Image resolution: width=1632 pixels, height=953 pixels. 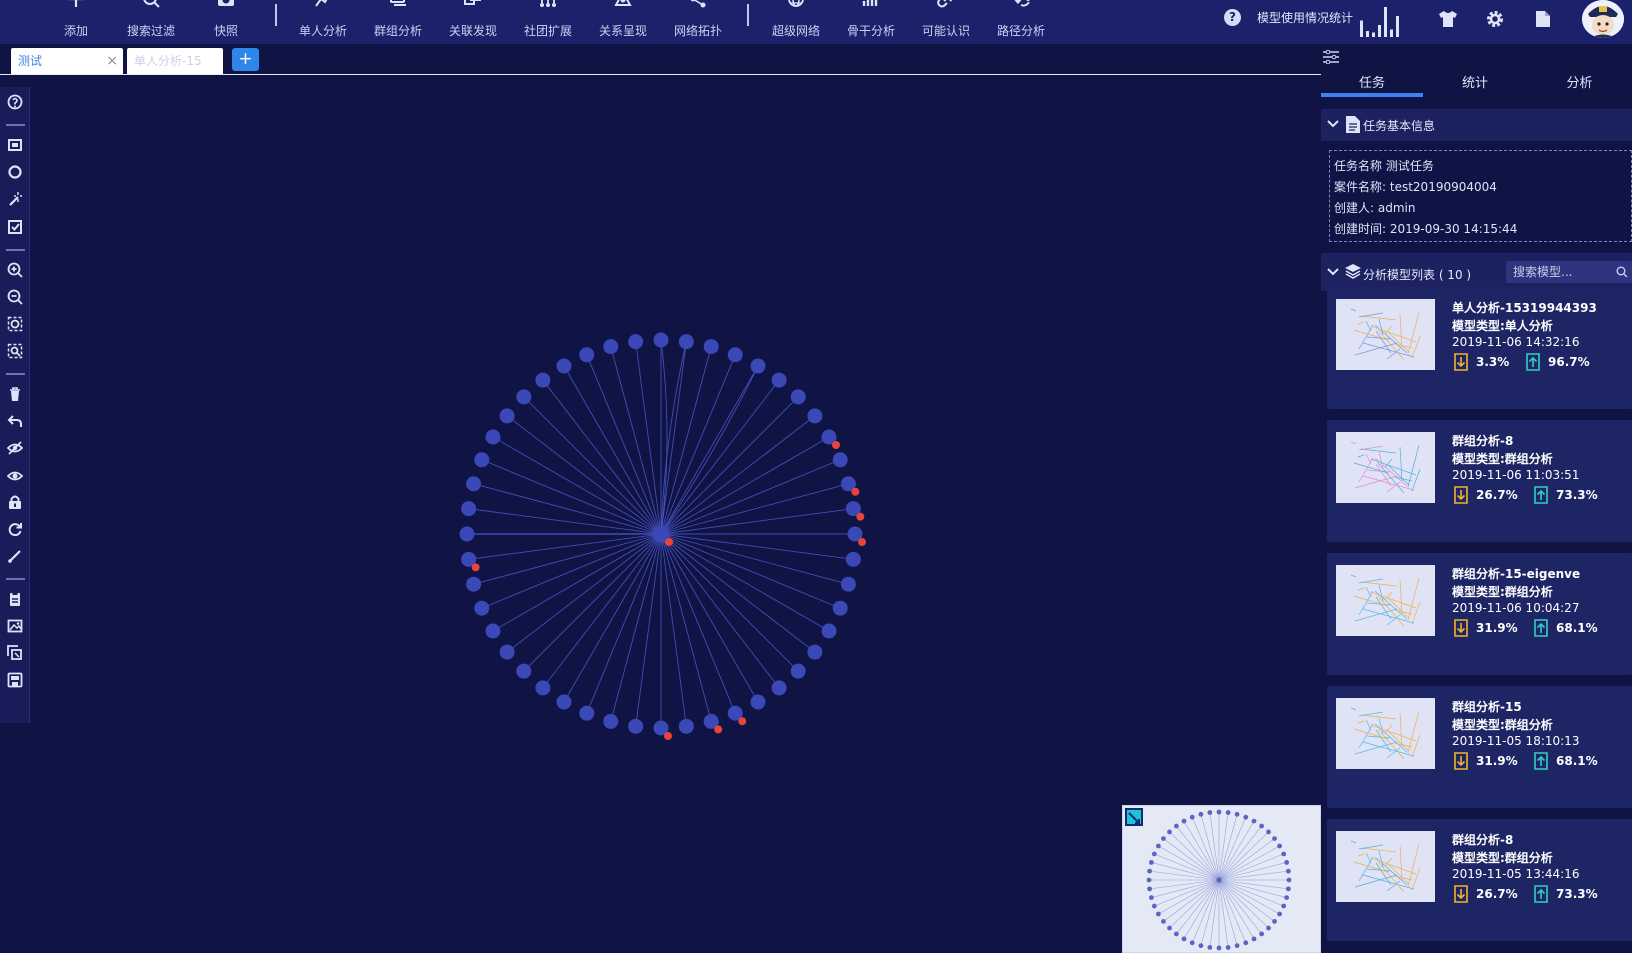 I want to click on zoom-in-icon, so click(x=15, y=270).